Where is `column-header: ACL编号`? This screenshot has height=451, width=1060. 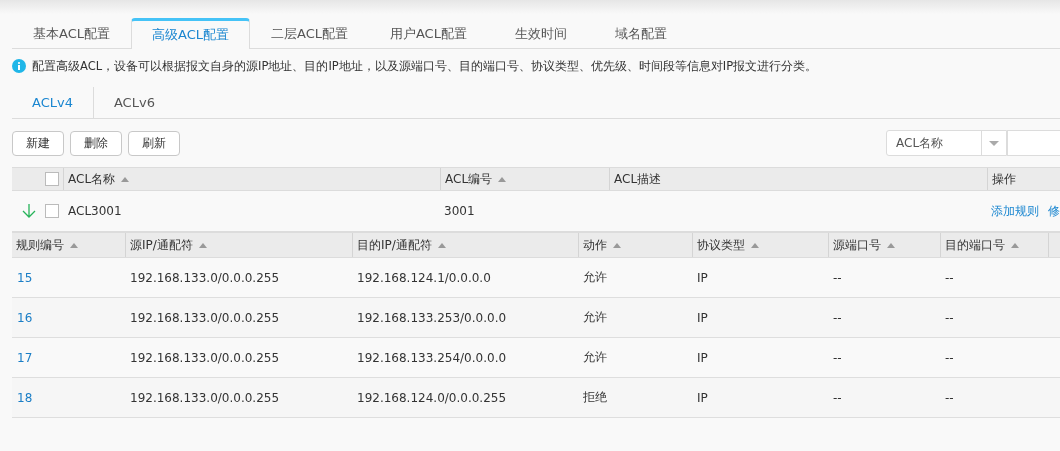
column-header: ACL编号 is located at coordinates (469, 179).